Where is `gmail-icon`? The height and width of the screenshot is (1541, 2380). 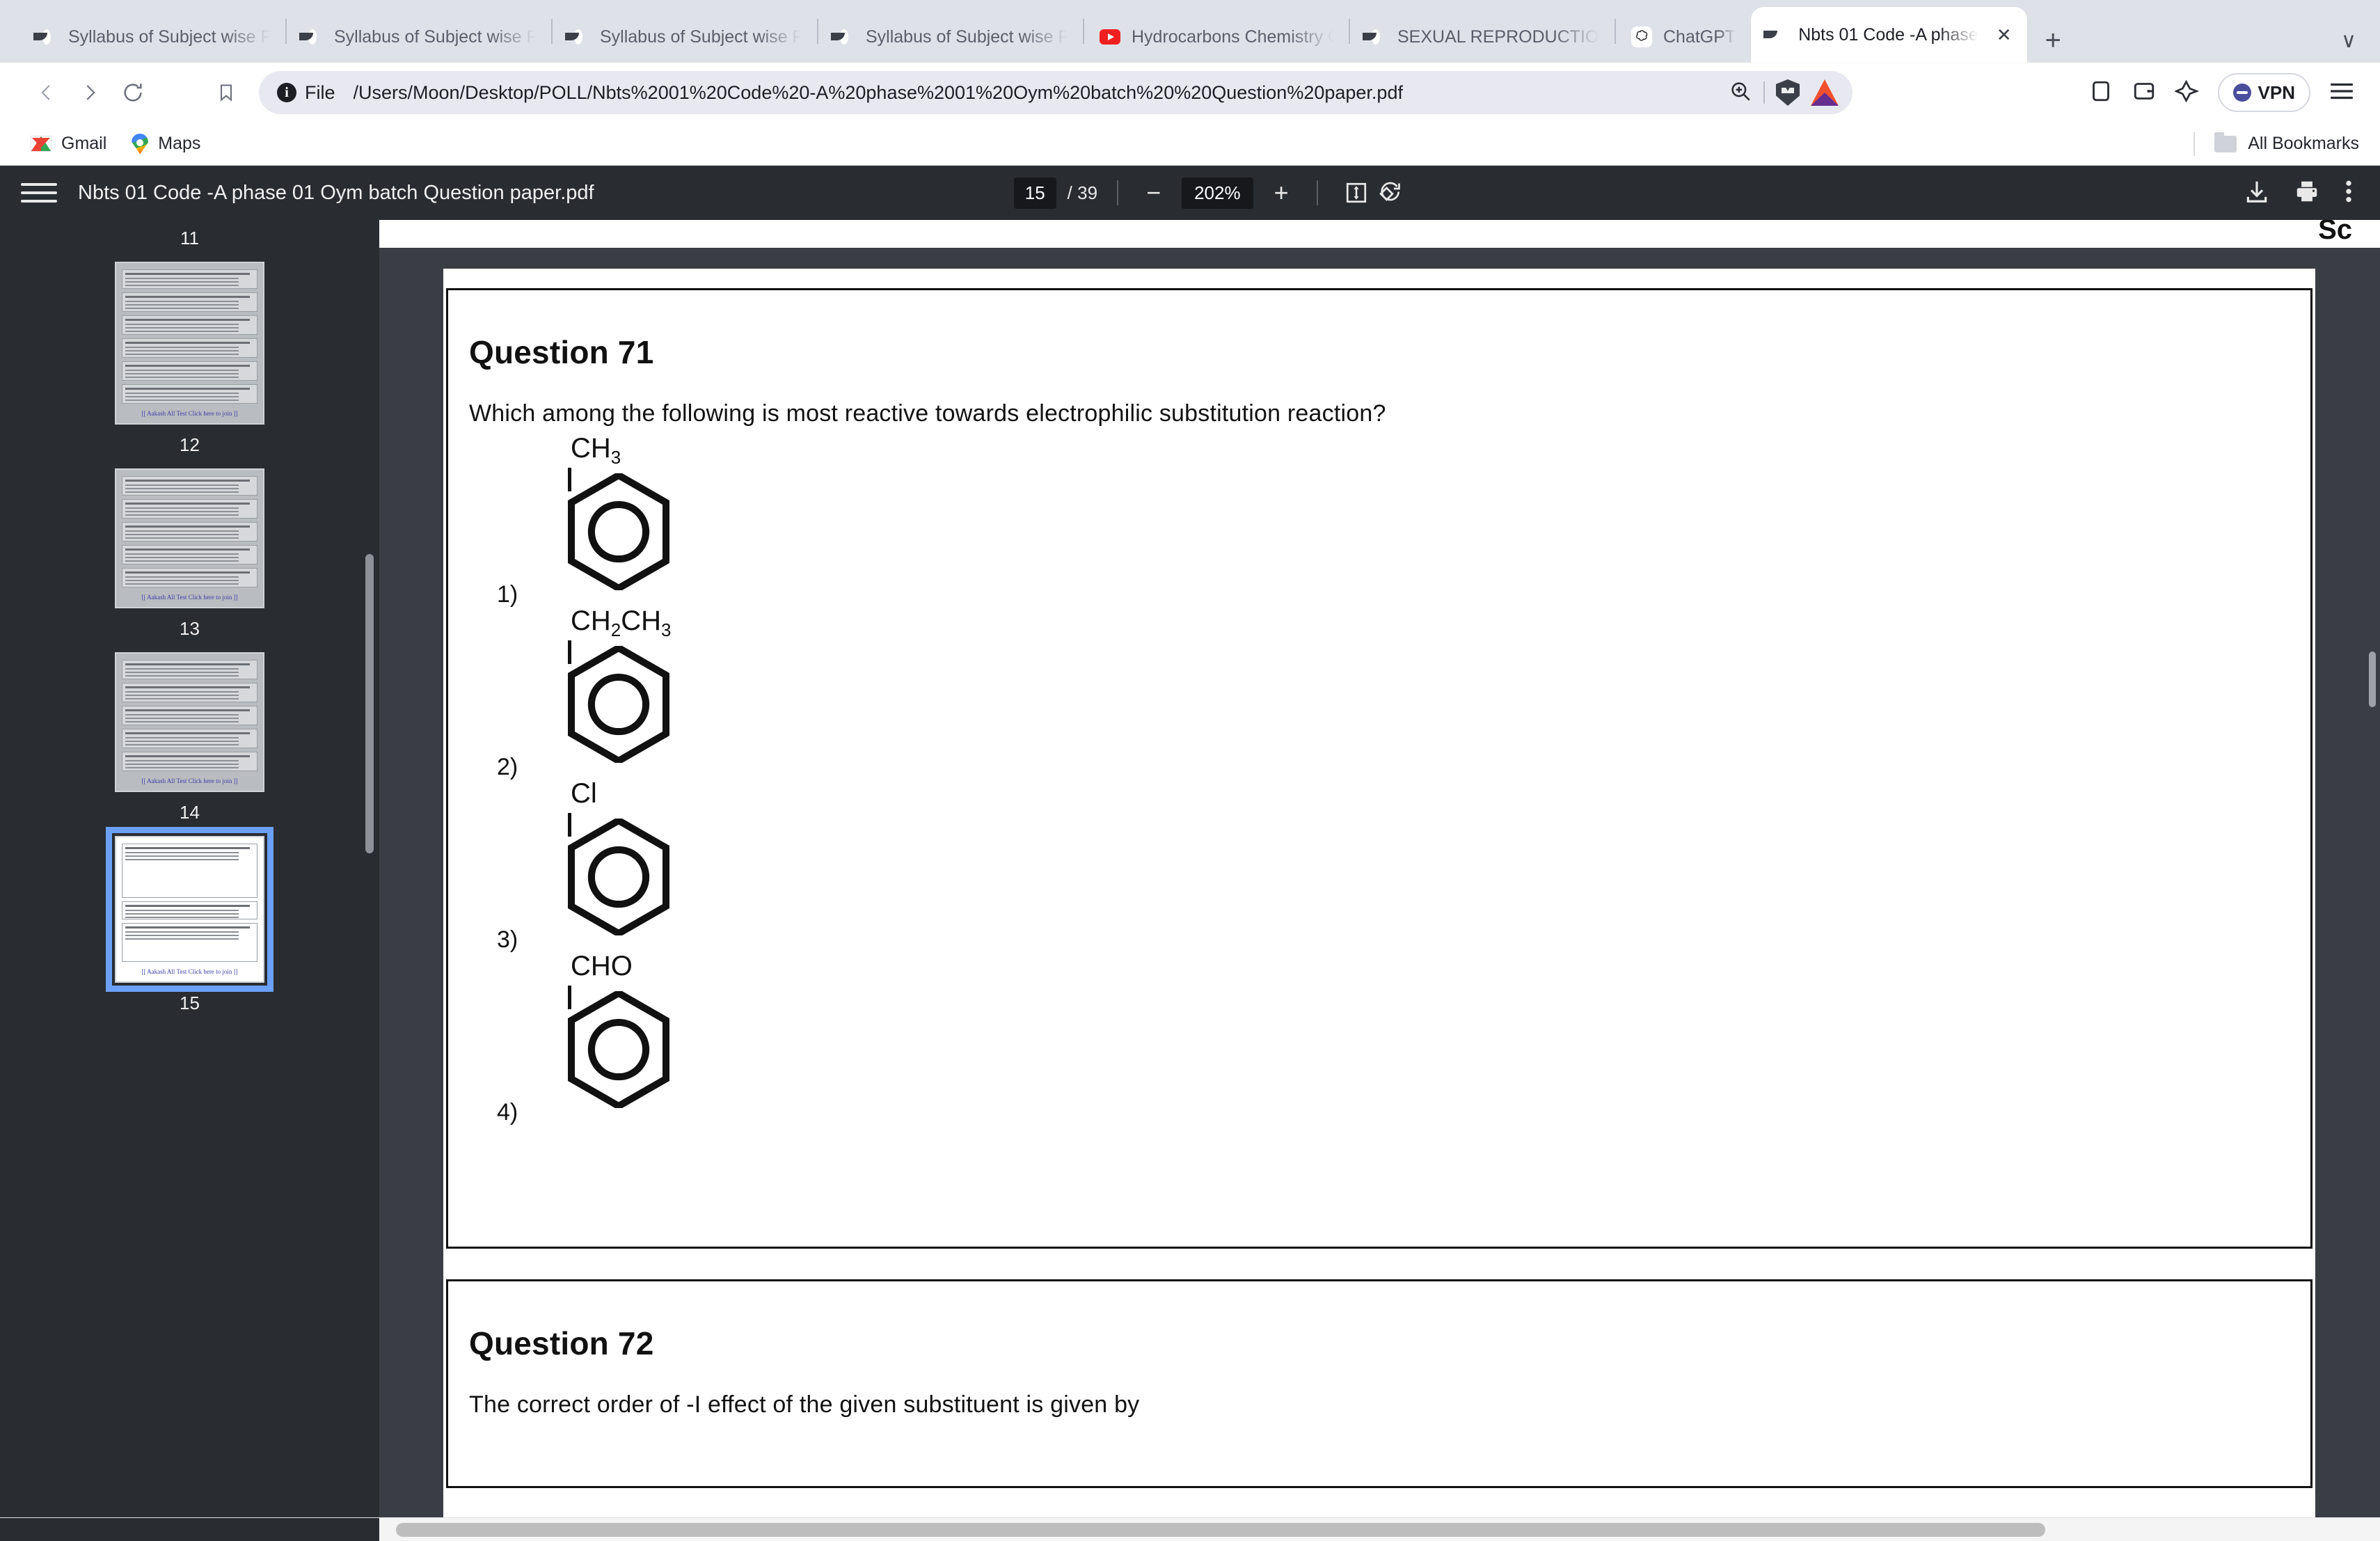
gmail-icon is located at coordinates (41, 144).